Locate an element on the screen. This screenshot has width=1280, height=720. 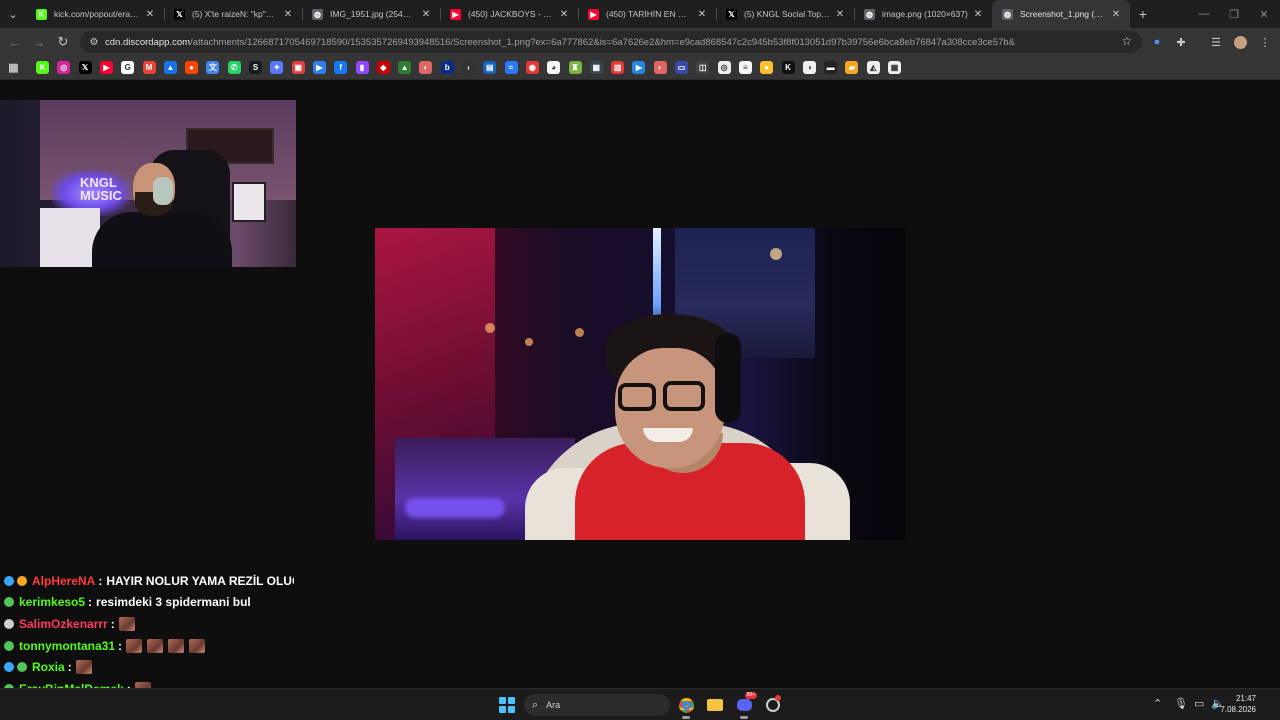
facebook-bookmark-icon: f is located at coordinates (341, 67).